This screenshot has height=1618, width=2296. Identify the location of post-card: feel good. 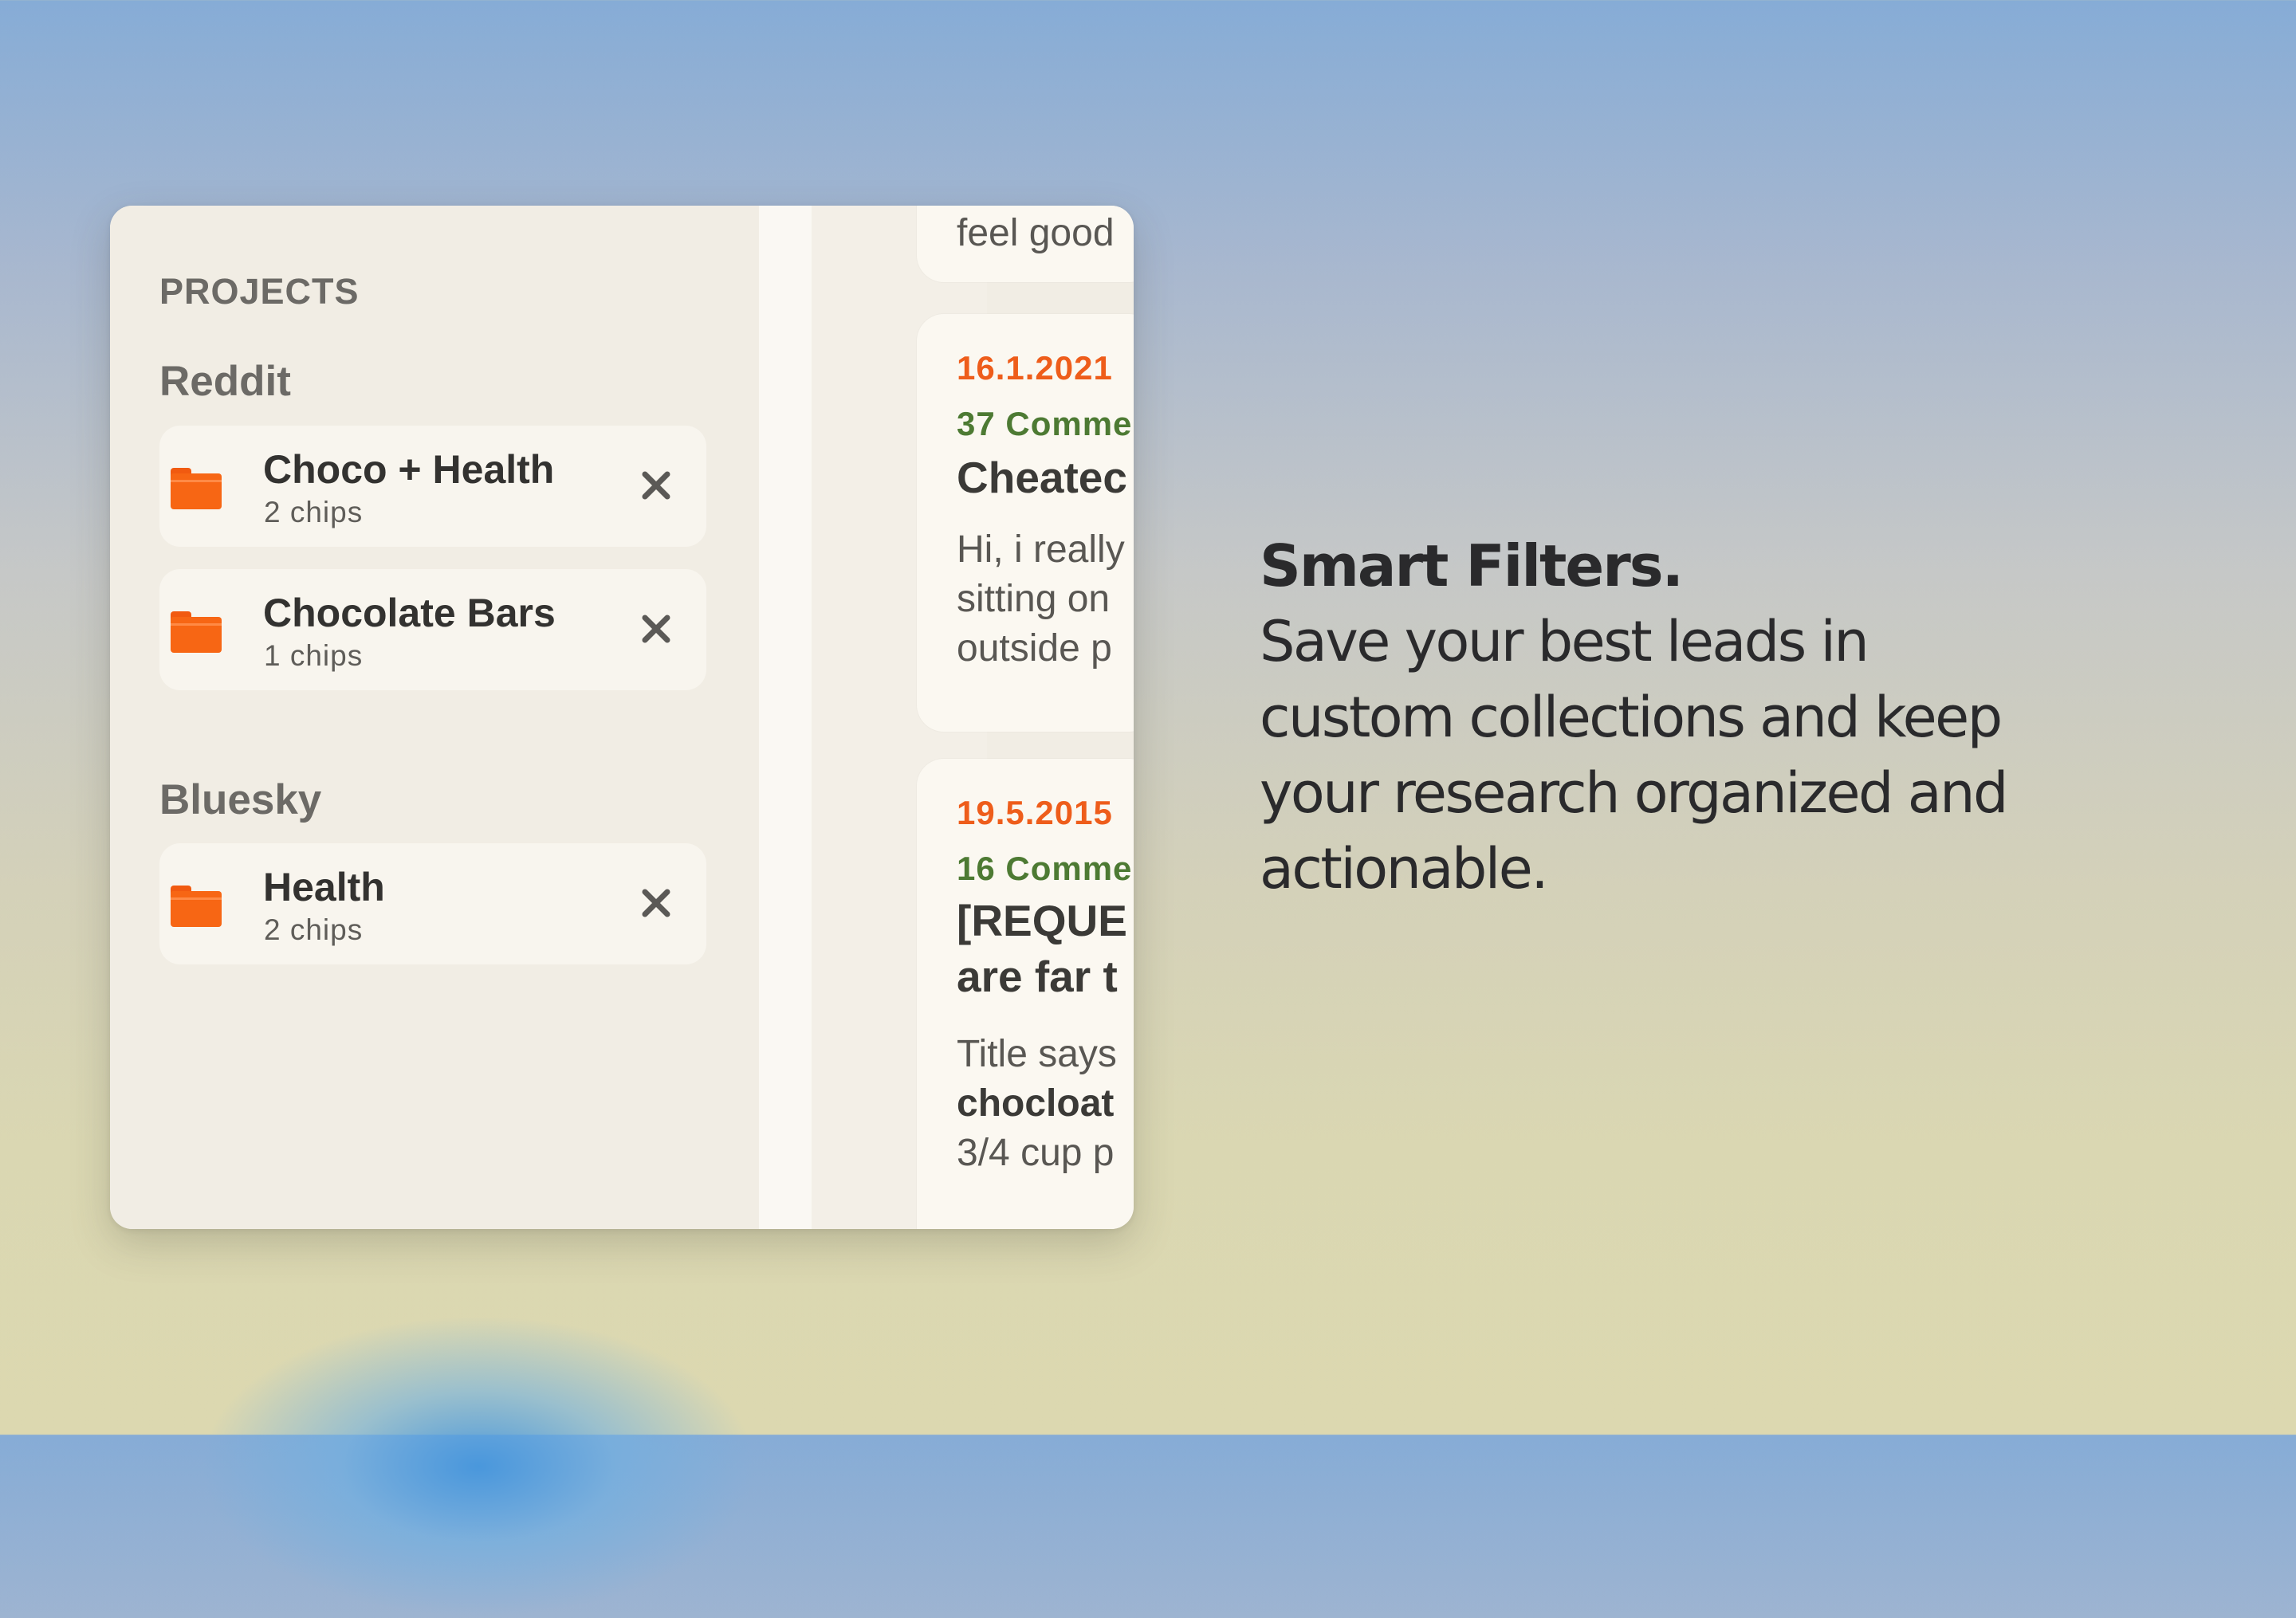
(1025, 244).